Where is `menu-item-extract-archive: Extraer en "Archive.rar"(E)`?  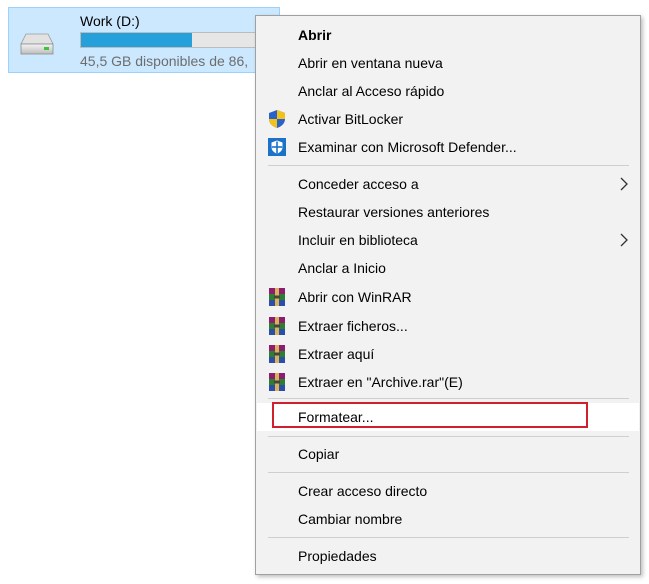 menu-item-extract-archive: Extraer en "Archive.rar"(E) is located at coordinates (448, 382).